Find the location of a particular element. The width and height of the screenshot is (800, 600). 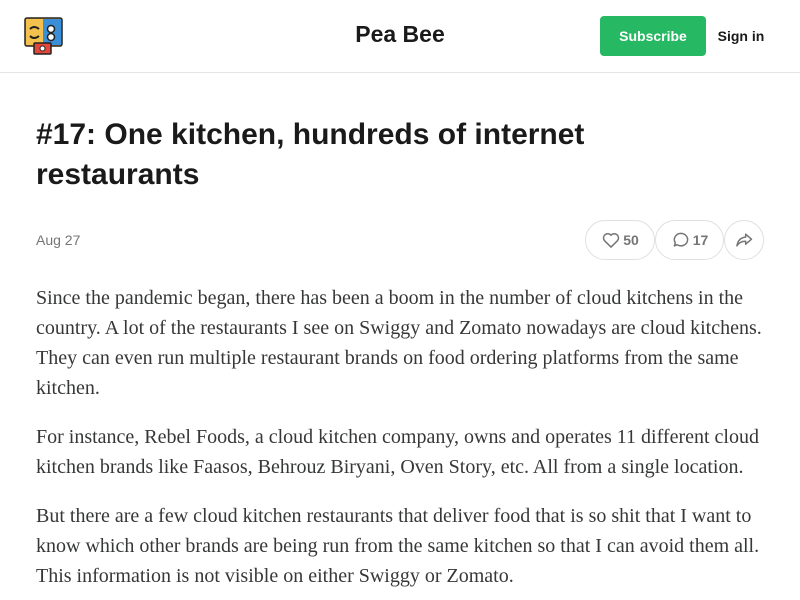

subscribe-button: Subscribe is located at coordinates (653, 36).